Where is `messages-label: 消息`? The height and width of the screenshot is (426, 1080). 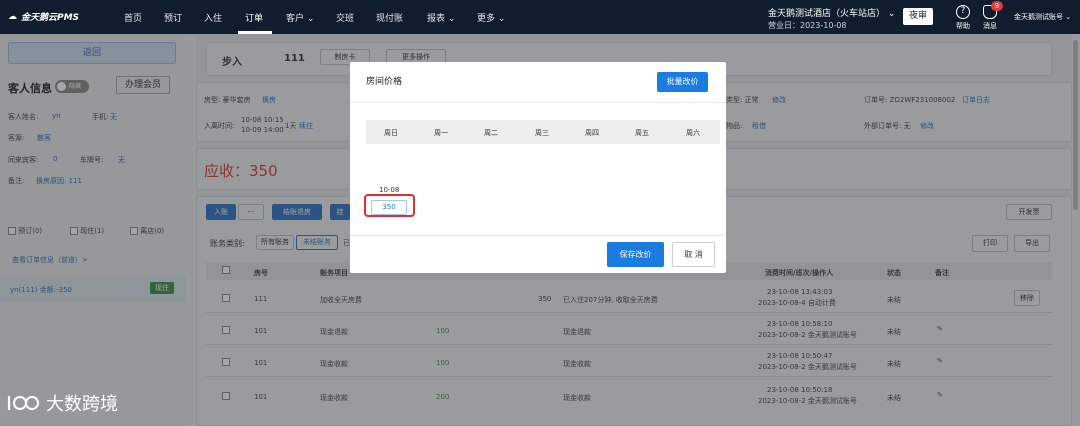
messages-label: 消息 is located at coordinates (990, 26).